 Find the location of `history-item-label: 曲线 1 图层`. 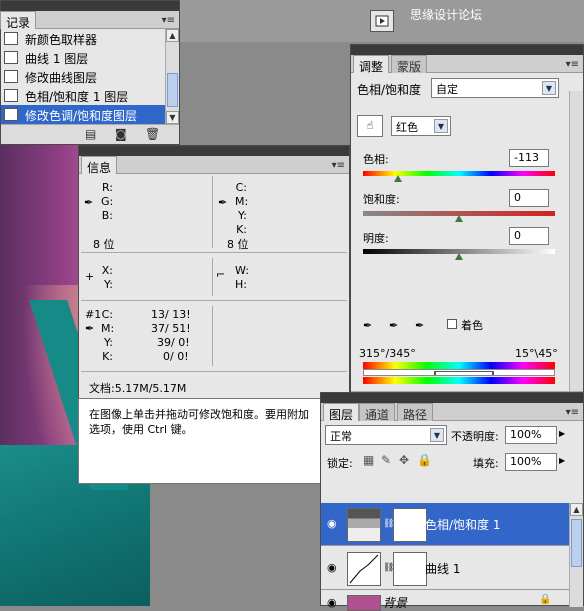

history-item-label: 曲线 1 图层 is located at coordinates (57, 59).